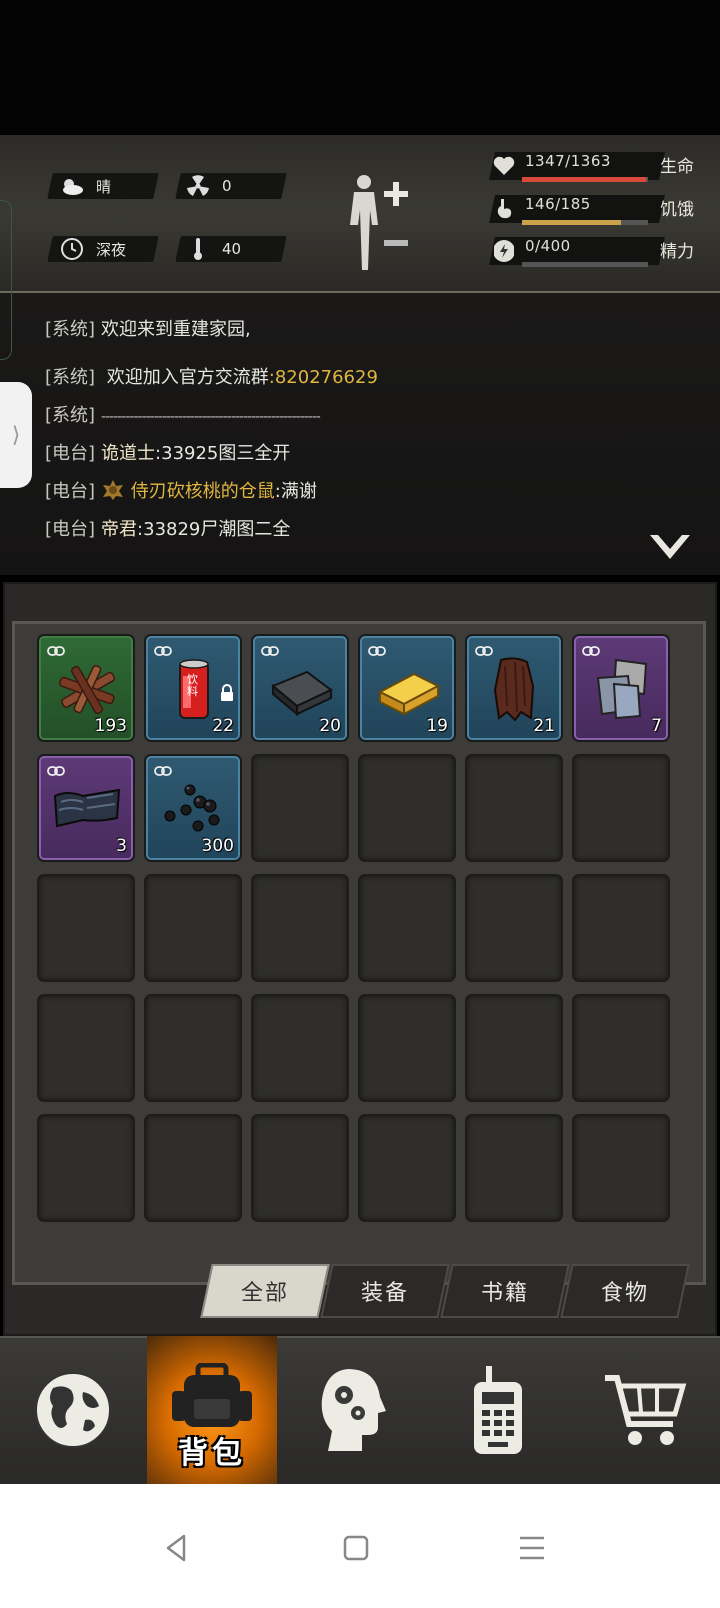 Image resolution: width=720 pixels, height=1608 pixels. Describe the element at coordinates (193, 688) in the screenshot. I see `inventory-slot-soda-can: 饮料 22` at that location.